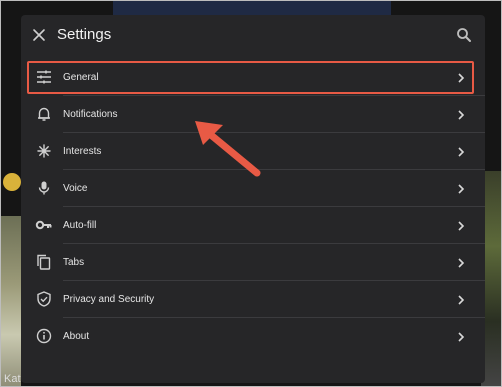  I want to click on background-text: Kat, so click(12, 379).